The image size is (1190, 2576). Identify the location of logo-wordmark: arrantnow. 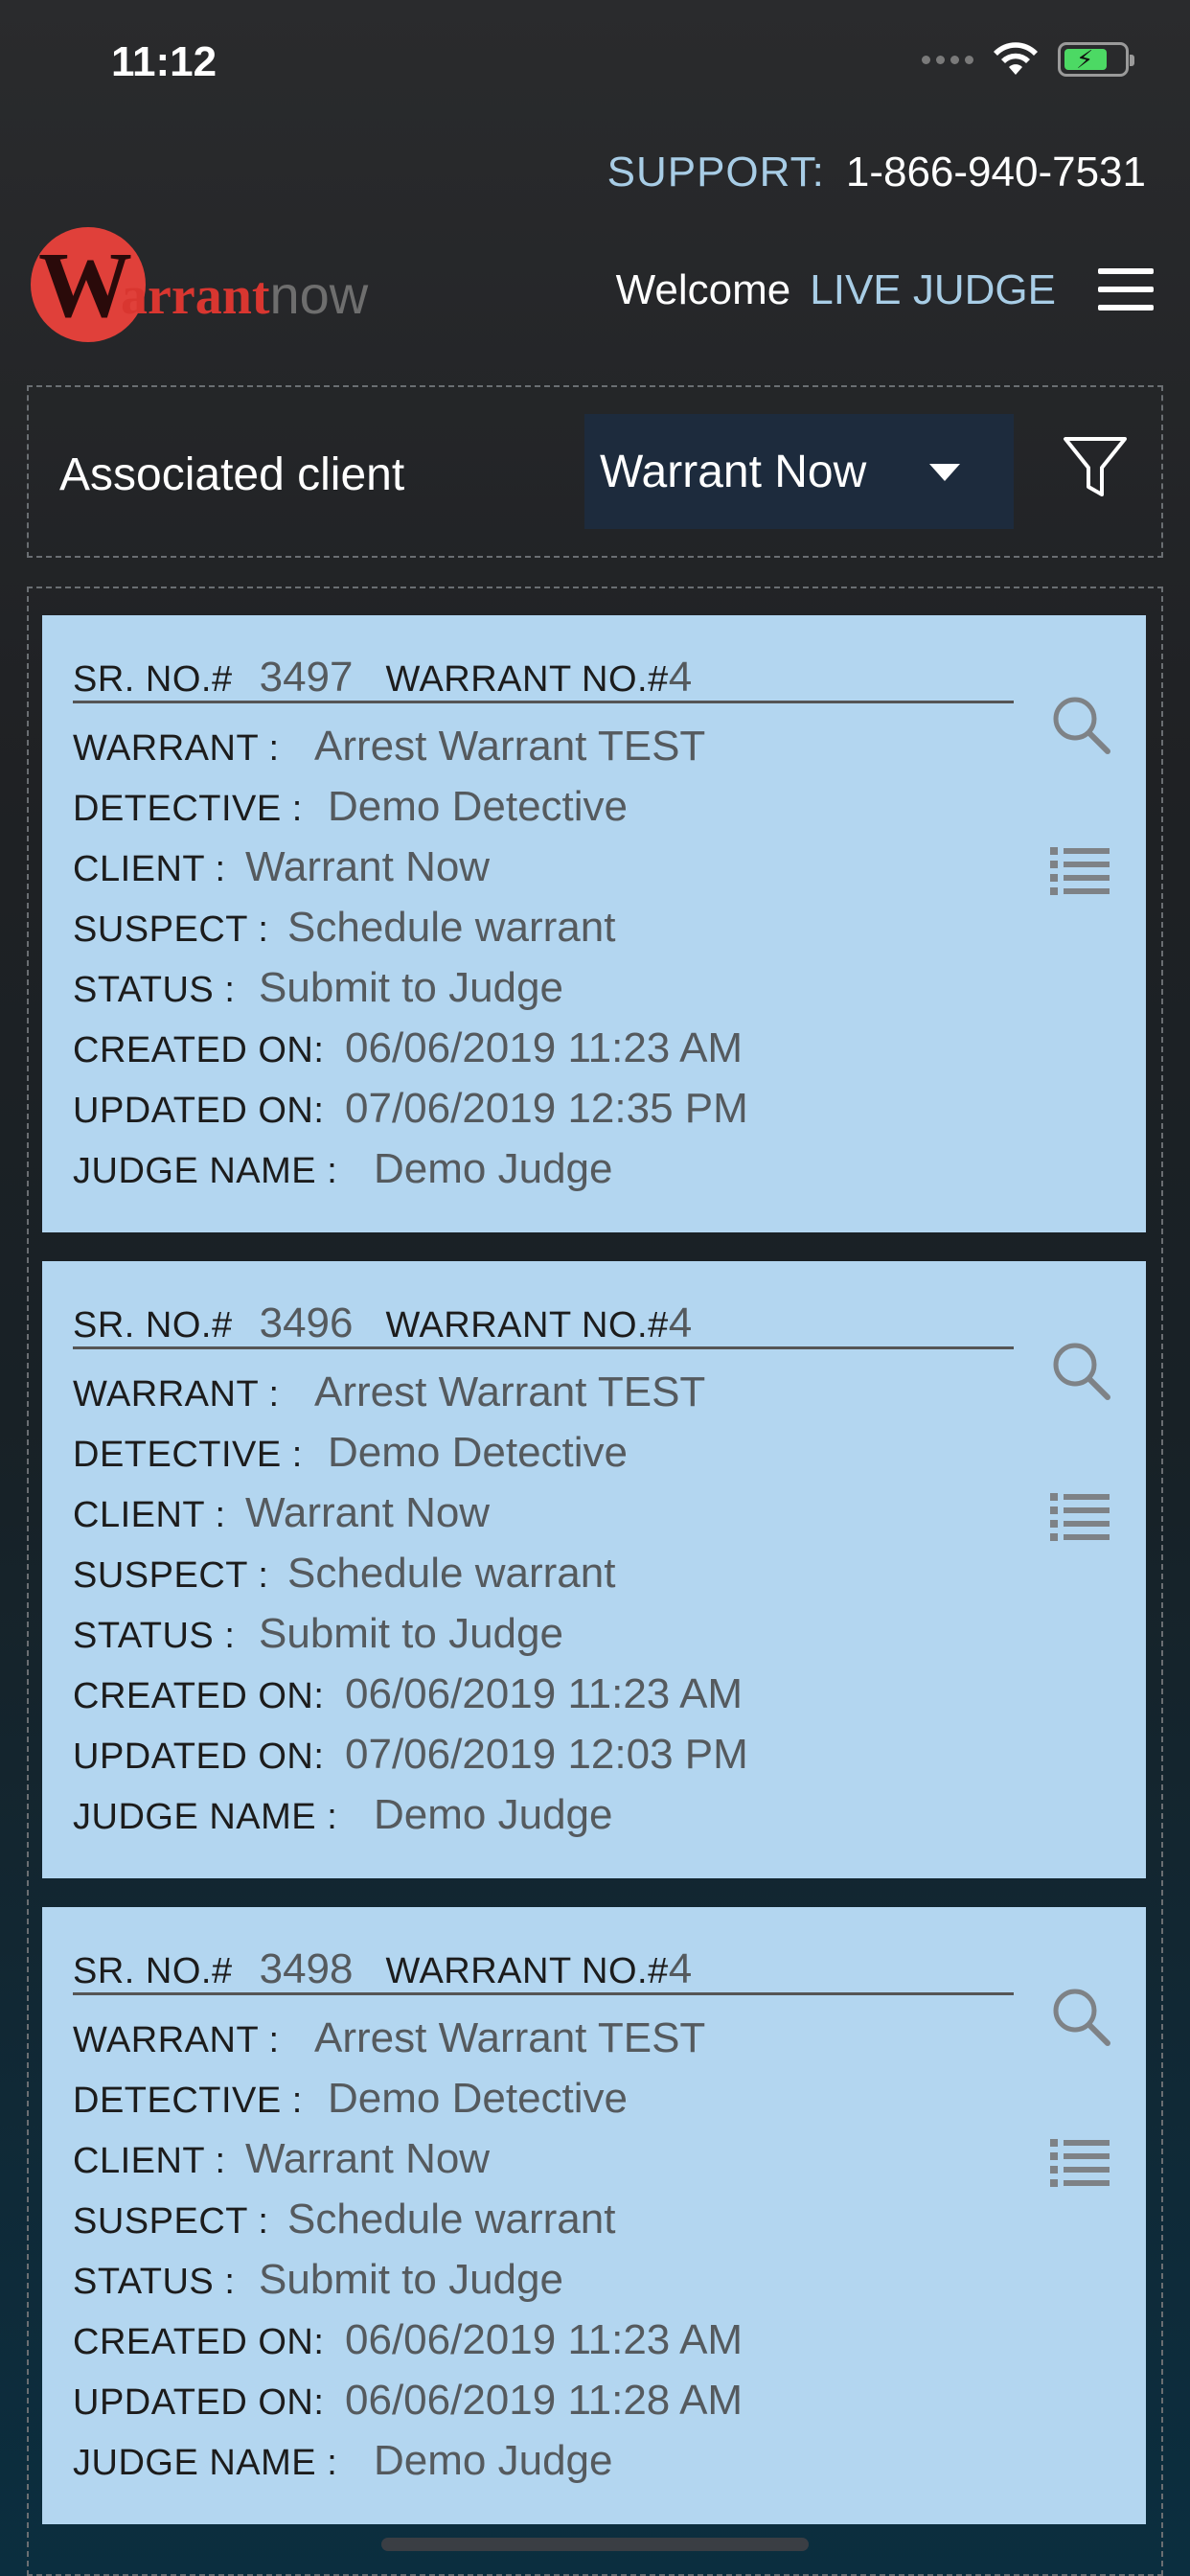
(245, 295).